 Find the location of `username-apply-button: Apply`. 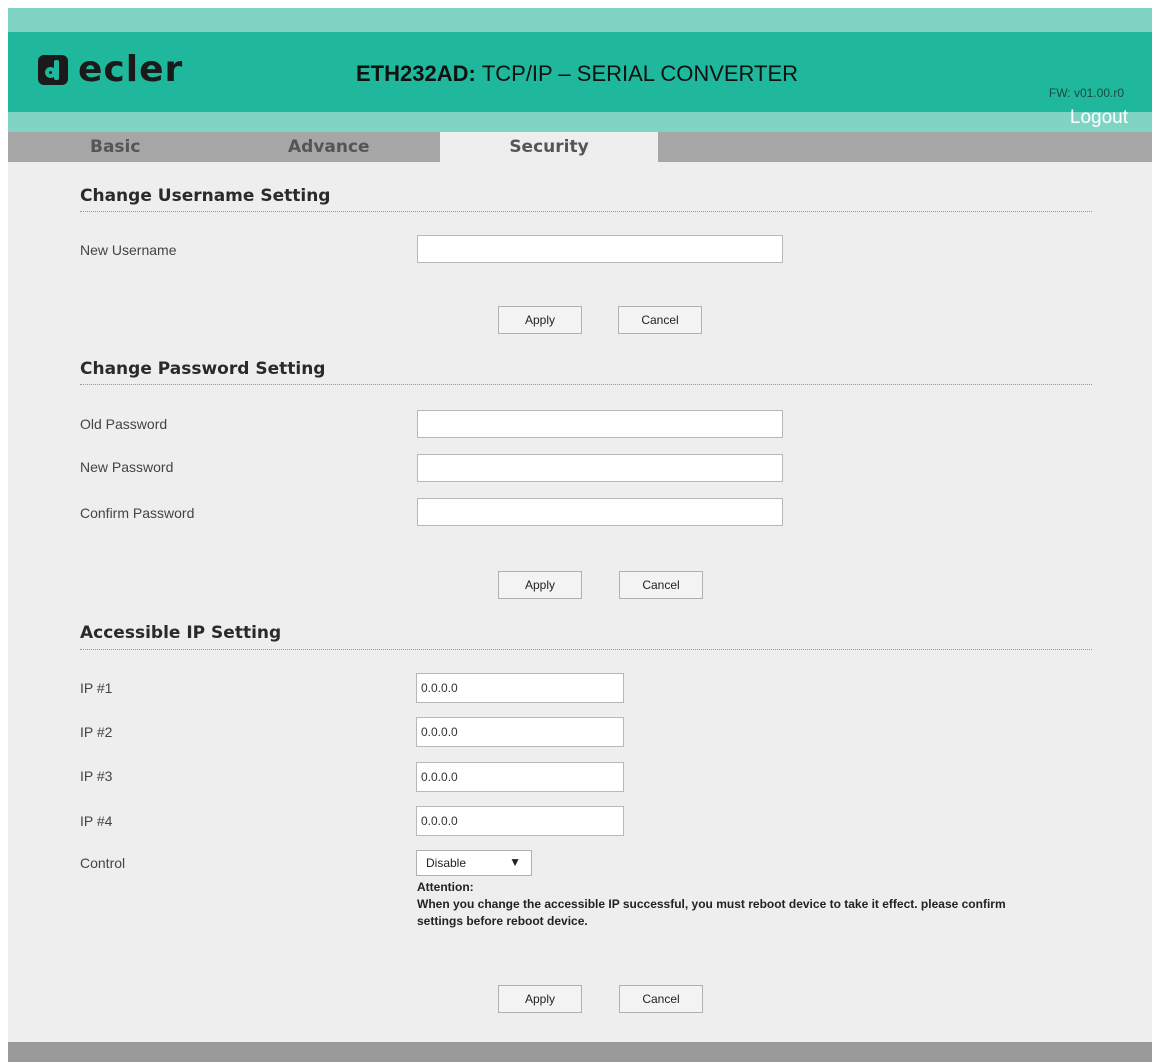

username-apply-button: Apply is located at coordinates (540, 320).